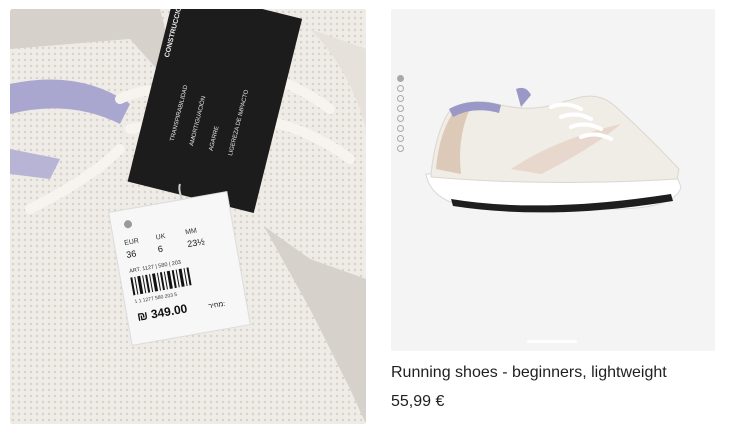 This screenshot has height=432, width=740. Describe the element at coordinates (131, 254) in the screenshot. I see `tag-size-eur: 36` at that location.